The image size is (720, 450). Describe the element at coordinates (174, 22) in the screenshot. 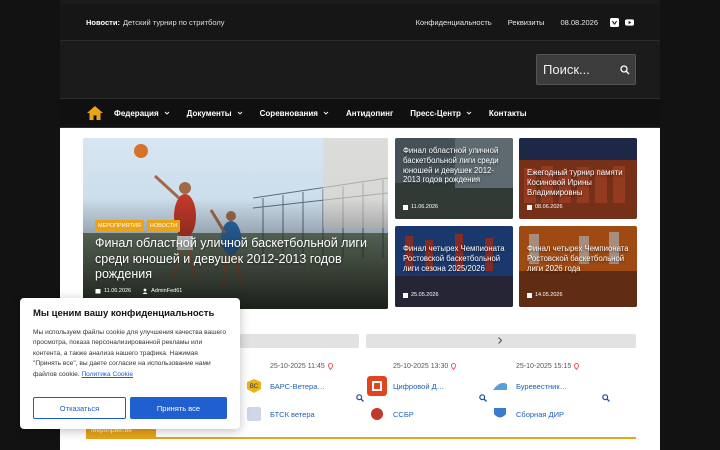

I see `news-ticker: Детский турнир по стритболу` at that location.